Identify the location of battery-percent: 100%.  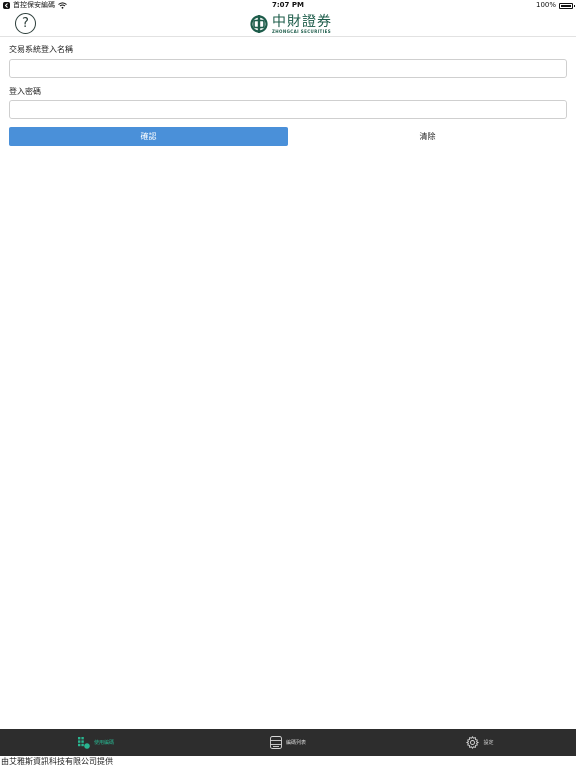
(545, 5).